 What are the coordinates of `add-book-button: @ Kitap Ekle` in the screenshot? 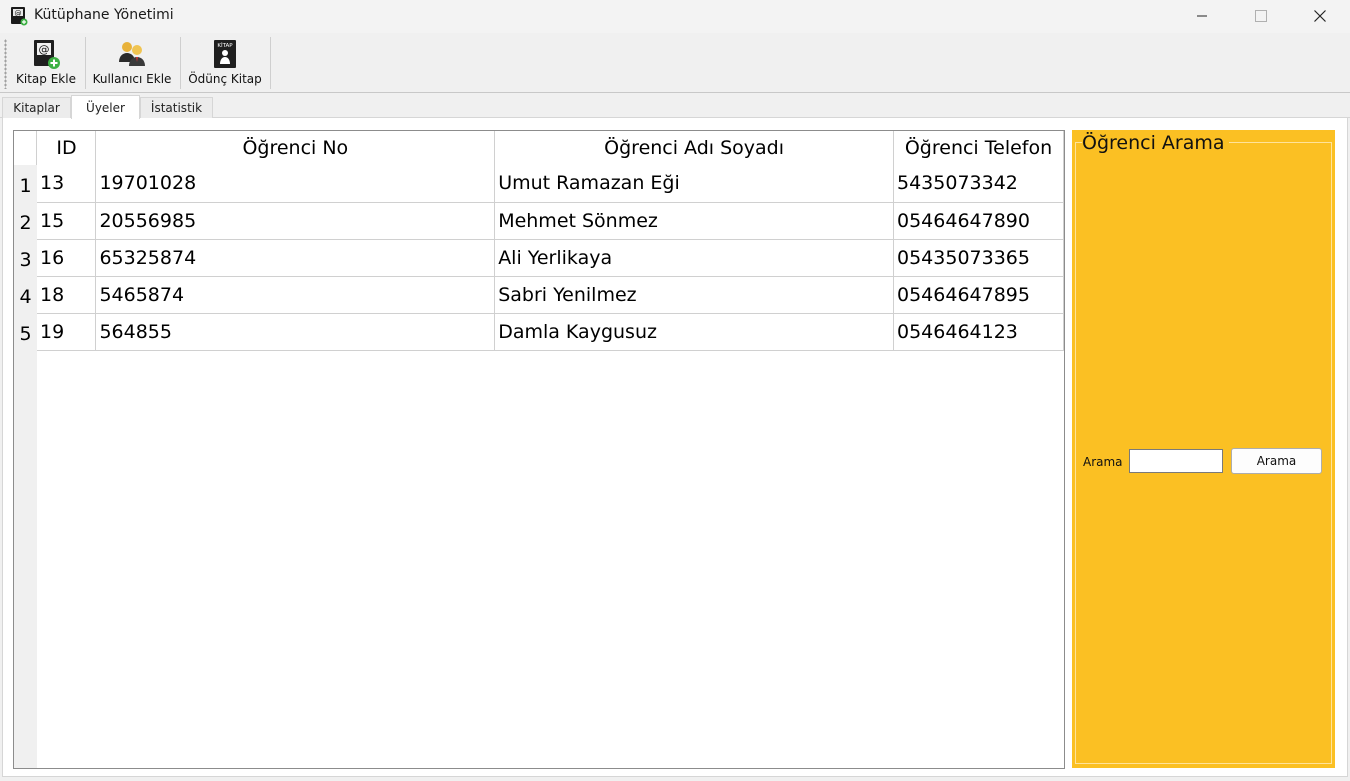 It's located at (46, 63).